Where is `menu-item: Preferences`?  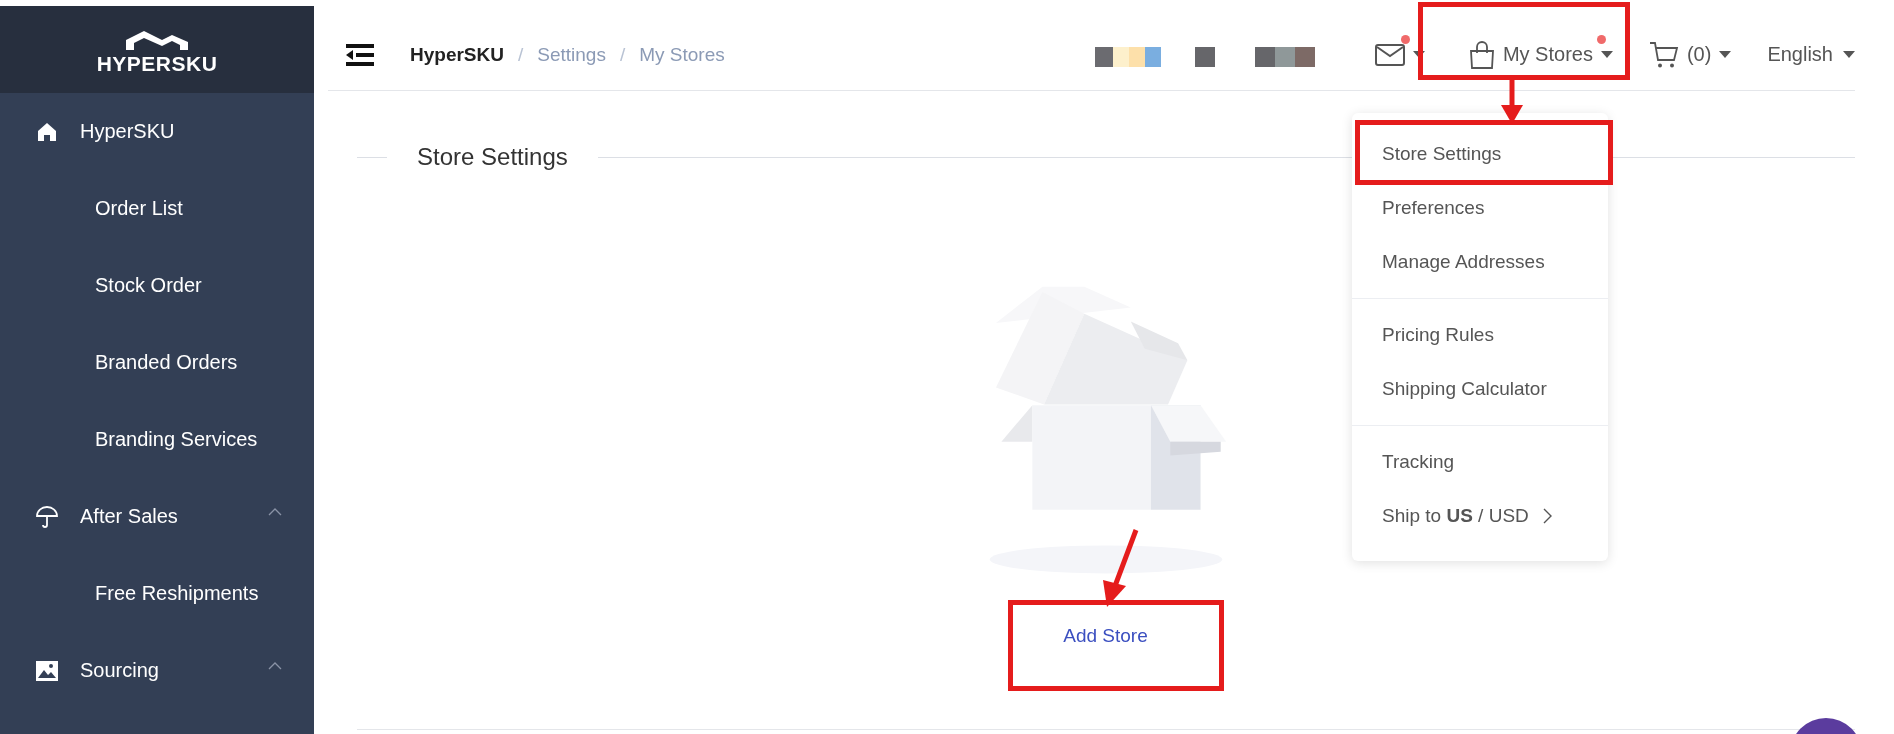
menu-item: Preferences is located at coordinates (1480, 208).